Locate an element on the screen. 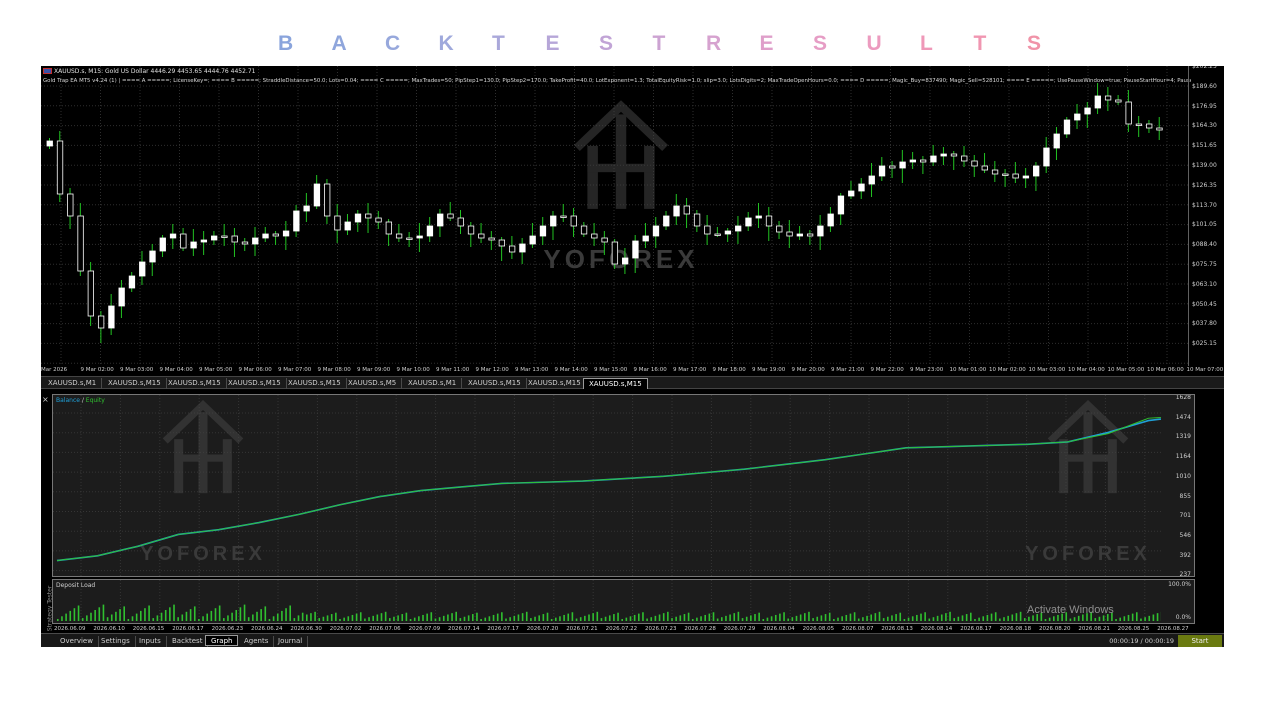  price-label: $025.15 is located at coordinates (1204, 344).